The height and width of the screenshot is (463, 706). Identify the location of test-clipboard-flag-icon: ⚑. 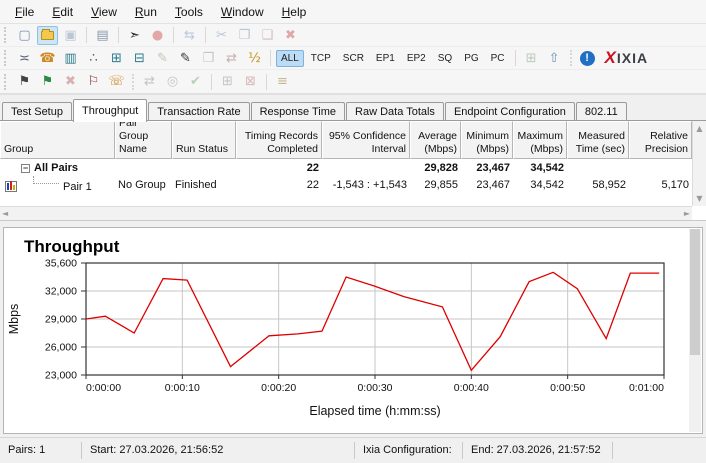
(24, 81).